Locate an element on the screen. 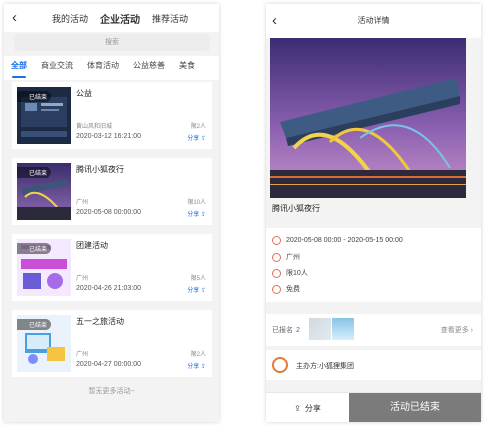 The height and width of the screenshot is (431, 487). see-more-link: 查看更多 › is located at coordinates (457, 330).